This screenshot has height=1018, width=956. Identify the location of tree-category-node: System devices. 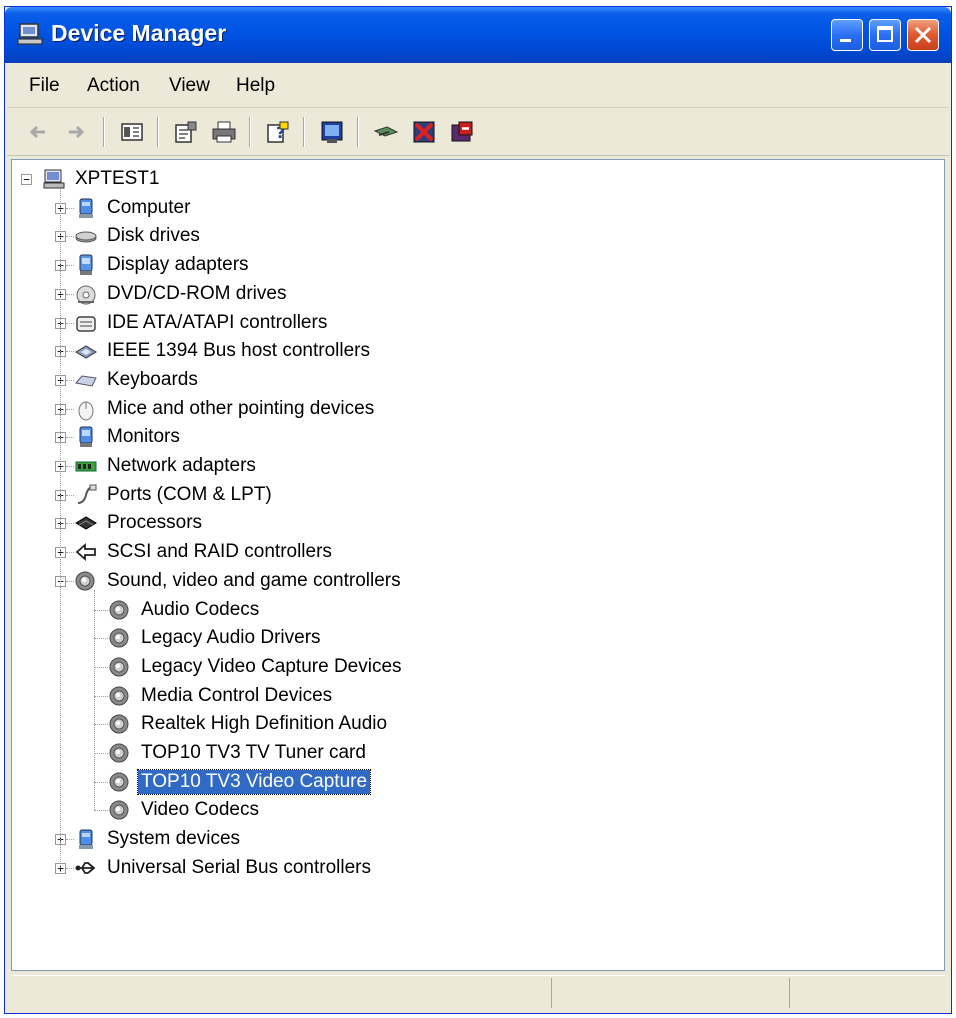
(158, 839).